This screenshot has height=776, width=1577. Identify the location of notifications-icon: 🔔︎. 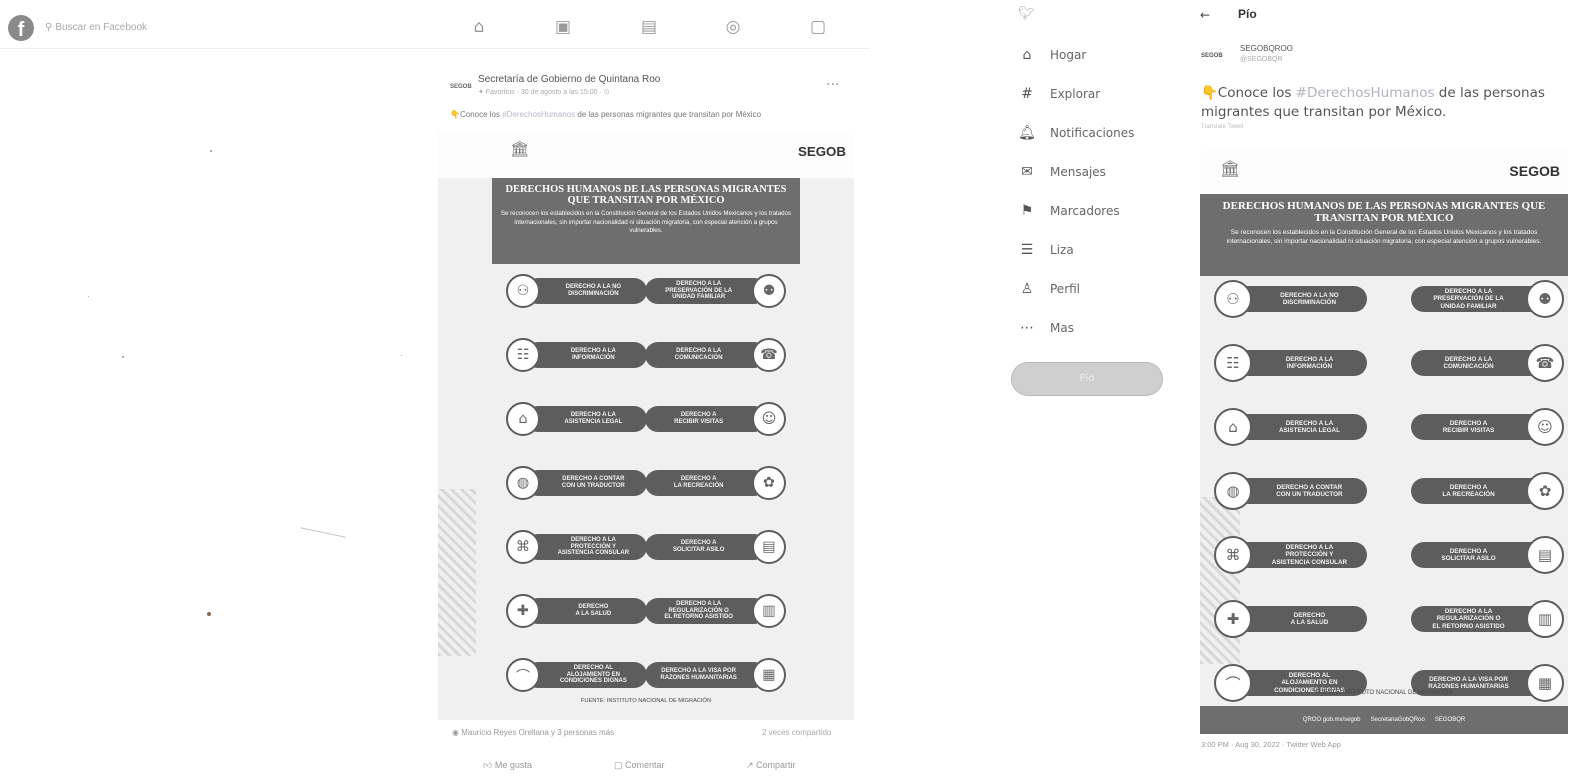
(1027, 133).